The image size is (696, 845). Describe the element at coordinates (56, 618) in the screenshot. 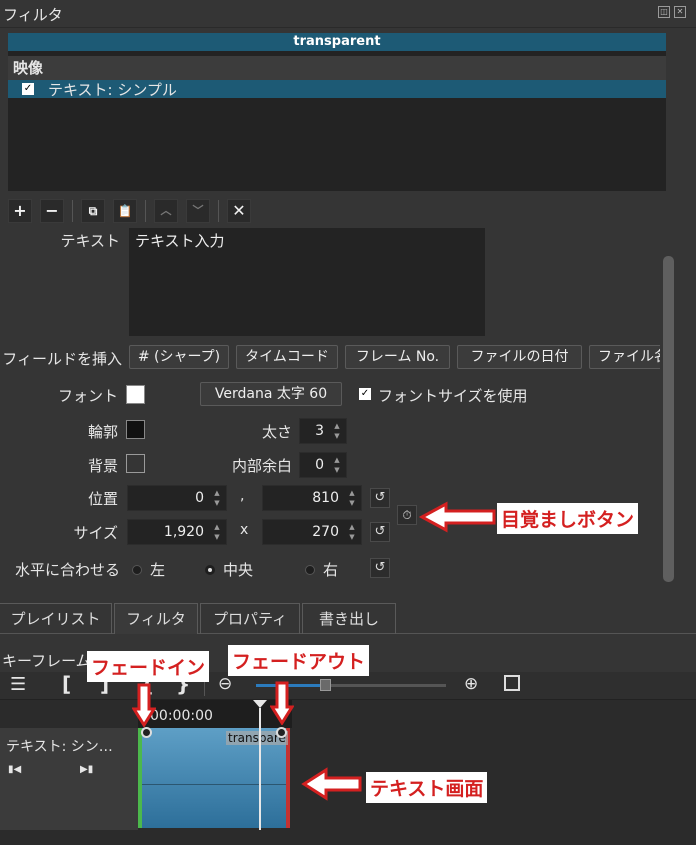

I see `tab-playlist: プレイリスト` at that location.